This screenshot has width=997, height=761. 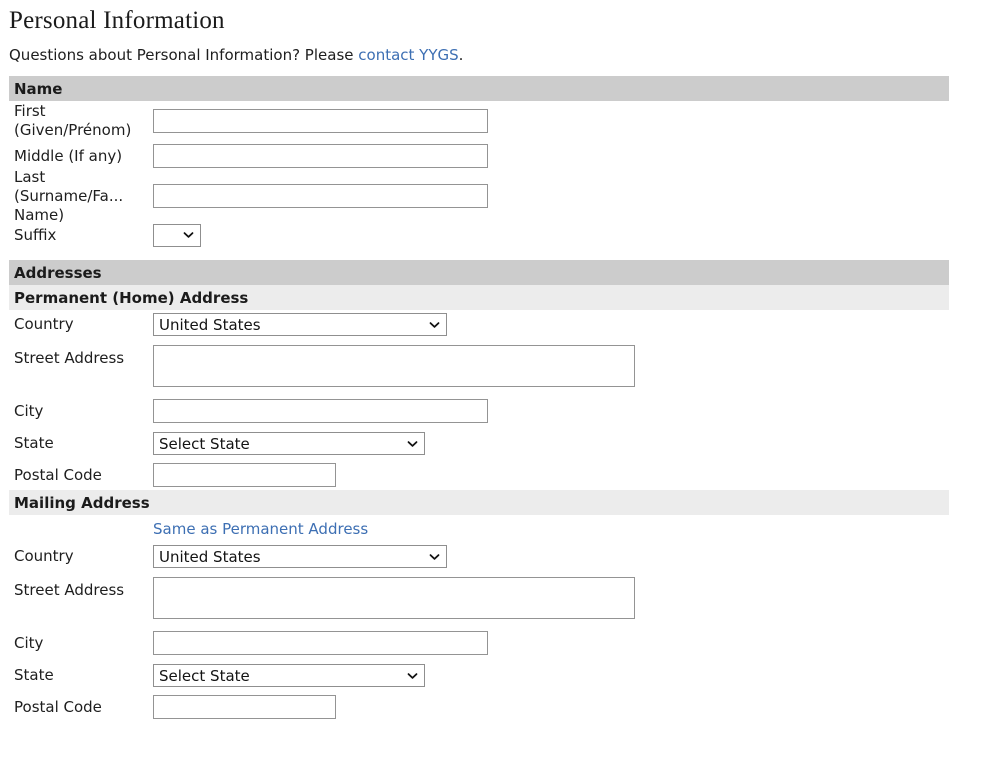 What do you see at coordinates (498, 528) in the screenshot?
I see `form-row-same-as-permanent: Same as Permanent Address` at bounding box center [498, 528].